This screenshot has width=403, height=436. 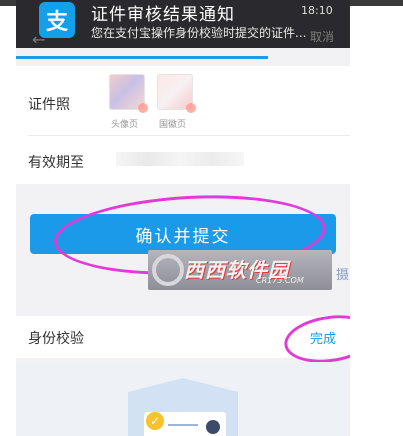 What do you see at coordinates (56, 339) in the screenshot?
I see `identity-check-label: 身份校验` at bounding box center [56, 339].